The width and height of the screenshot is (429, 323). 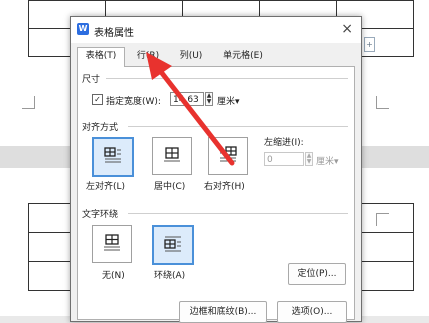 I want to click on wrap-around-icon, so click(x=172, y=244).